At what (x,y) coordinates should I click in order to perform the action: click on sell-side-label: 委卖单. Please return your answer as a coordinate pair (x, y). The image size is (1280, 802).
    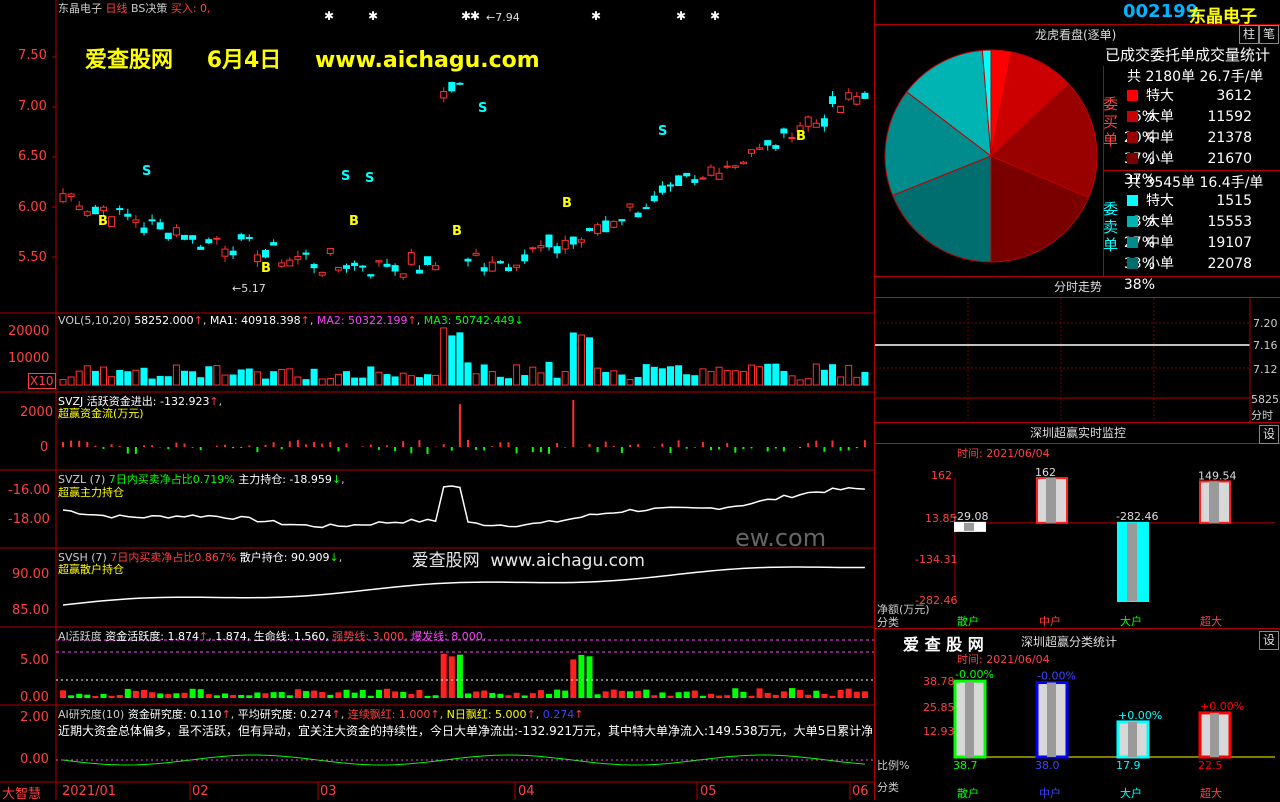
    Looking at the image, I should click on (1112, 227).